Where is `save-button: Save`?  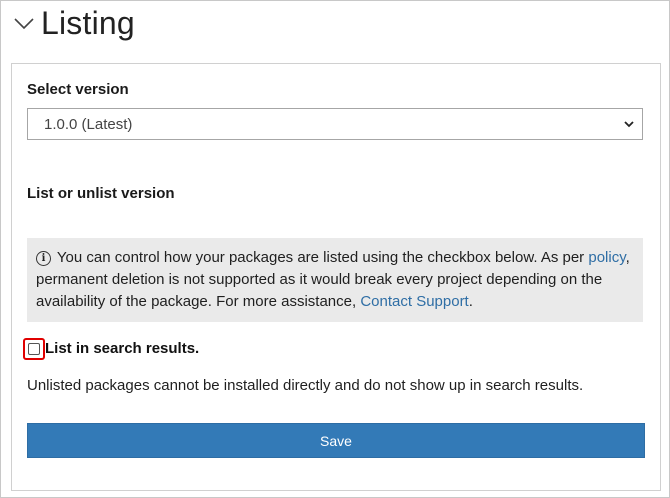
save-button: Save is located at coordinates (336, 440).